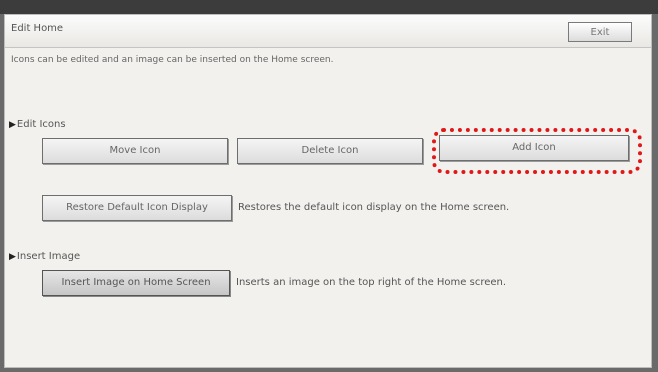  Describe the element at coordinates (537, 151) in the screenshot. I see `highlight-circle` at that location.